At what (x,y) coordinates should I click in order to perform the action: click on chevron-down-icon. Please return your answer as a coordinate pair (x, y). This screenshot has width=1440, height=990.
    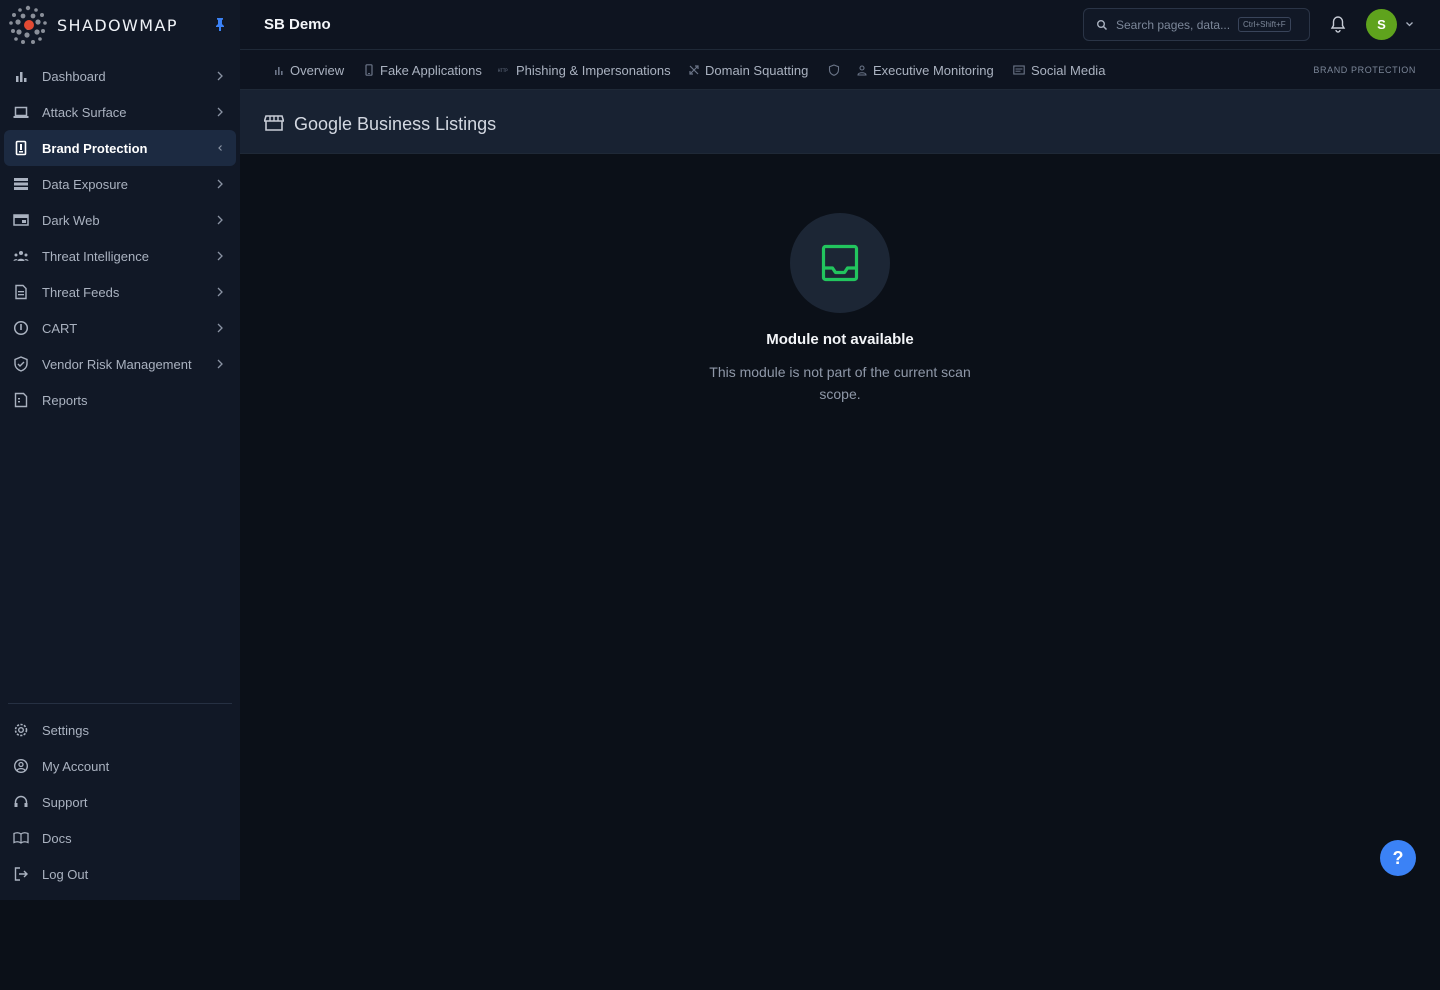
    Looking at the image, I should click on (1409, 24).